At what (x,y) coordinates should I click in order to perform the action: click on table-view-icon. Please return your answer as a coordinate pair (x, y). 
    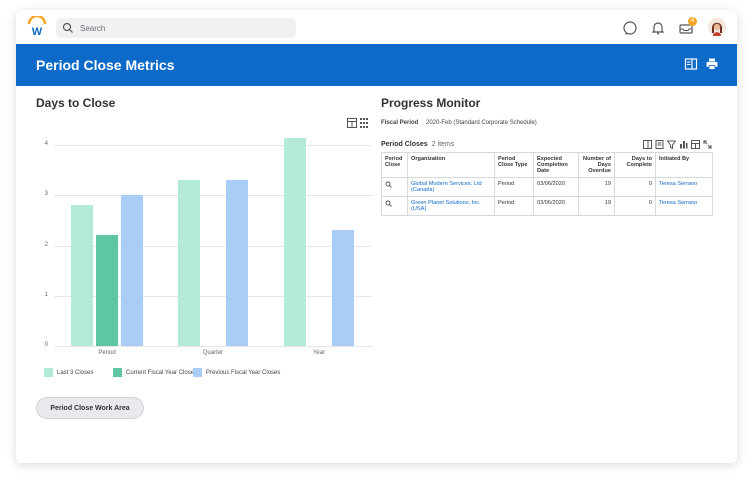
    Looking at the image, I should click on (352, 123).